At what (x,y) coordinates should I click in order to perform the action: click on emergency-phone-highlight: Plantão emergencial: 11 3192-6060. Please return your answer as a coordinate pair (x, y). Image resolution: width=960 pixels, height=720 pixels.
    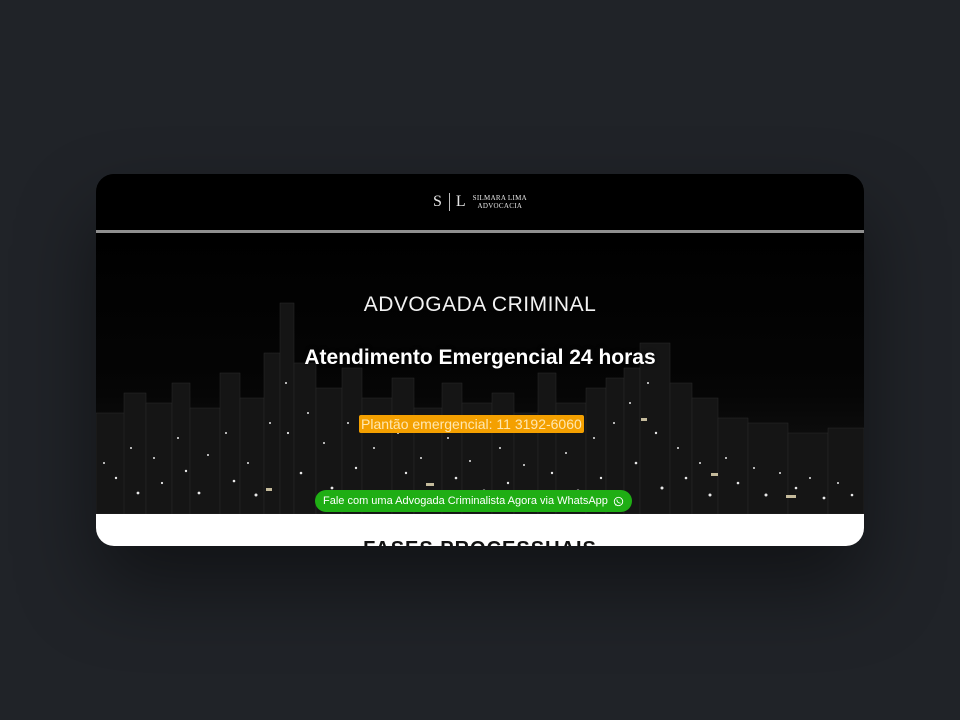
    Looking at the image, I should click on (471, 424).